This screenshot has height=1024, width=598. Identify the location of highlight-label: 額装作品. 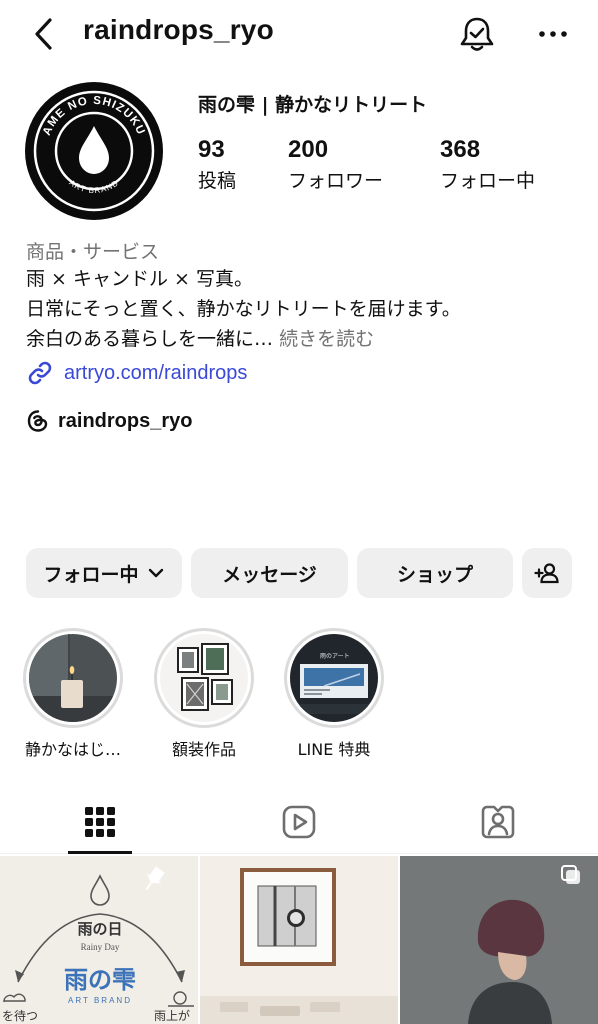
(203, 749).